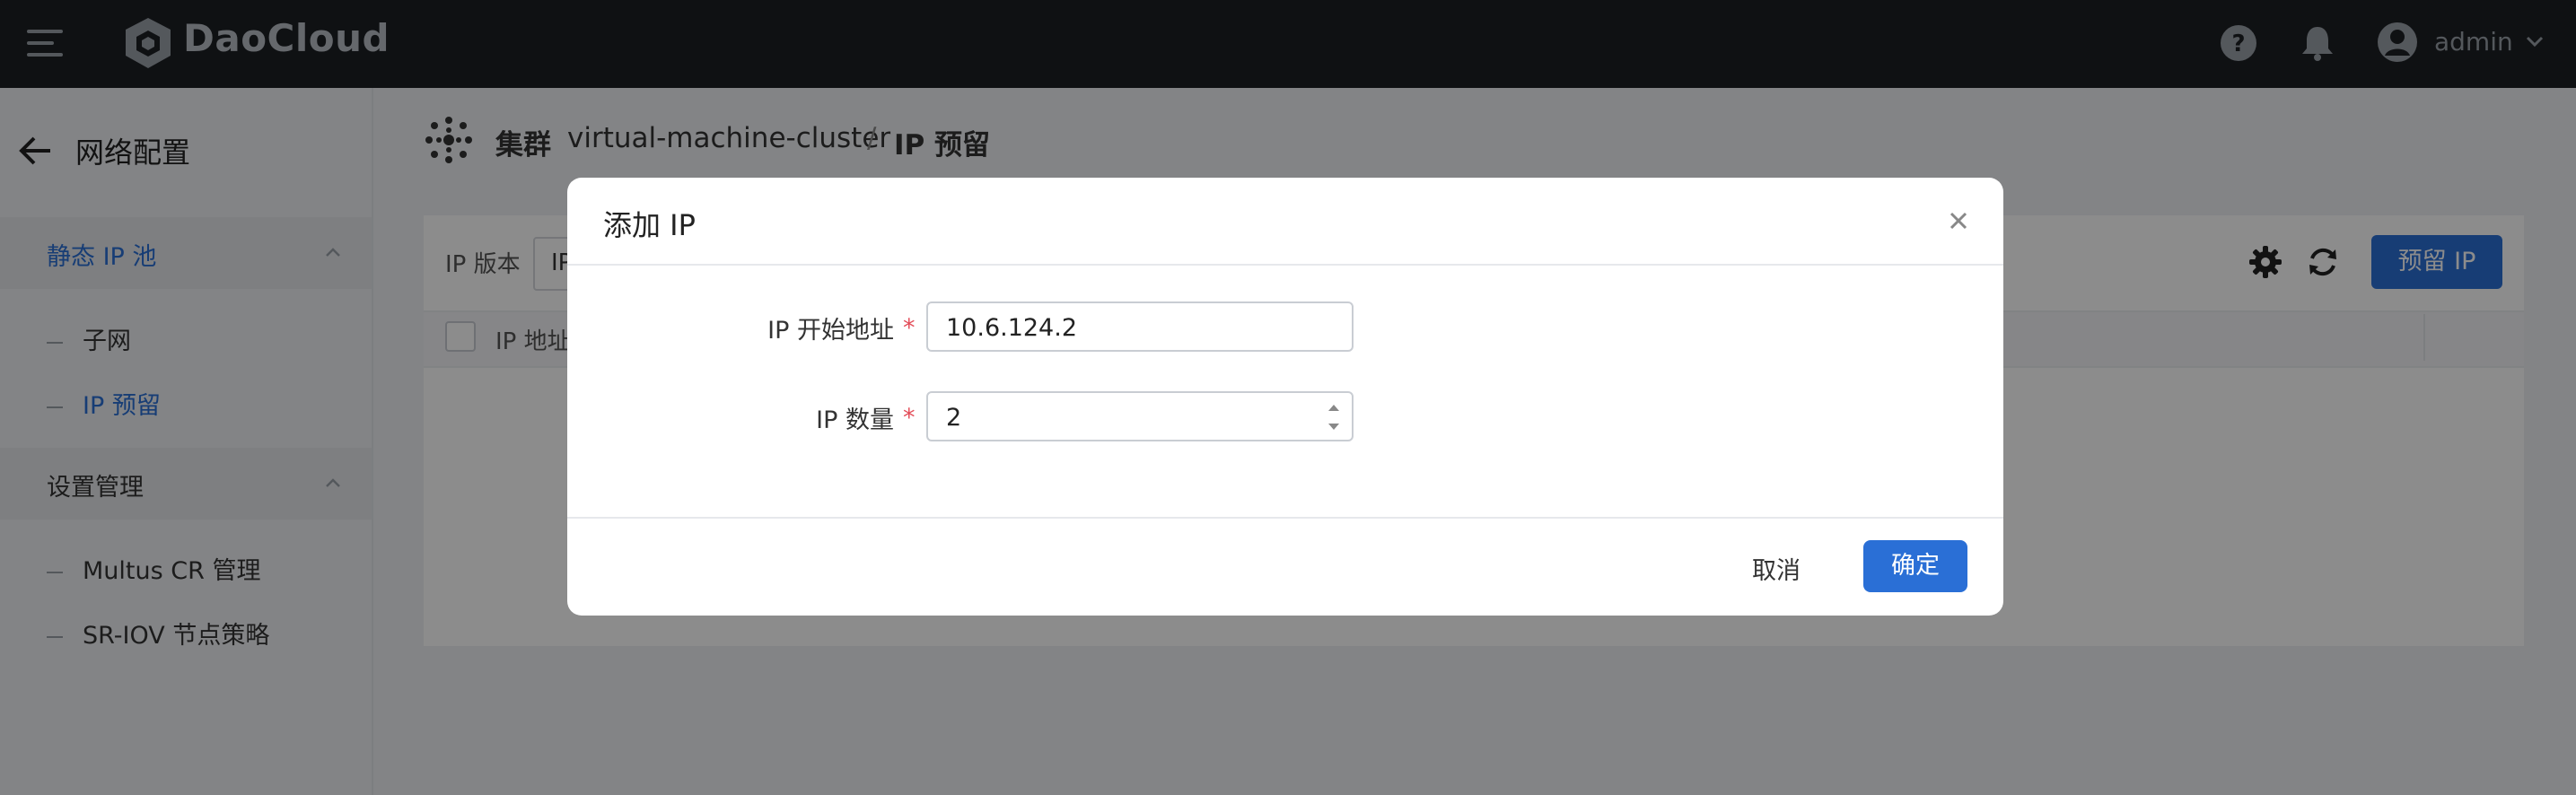  What do you see at coordinates (1915, 566) in the screenshot?
I see `confirm-button: 确定` at bounding box center [1915, 566].